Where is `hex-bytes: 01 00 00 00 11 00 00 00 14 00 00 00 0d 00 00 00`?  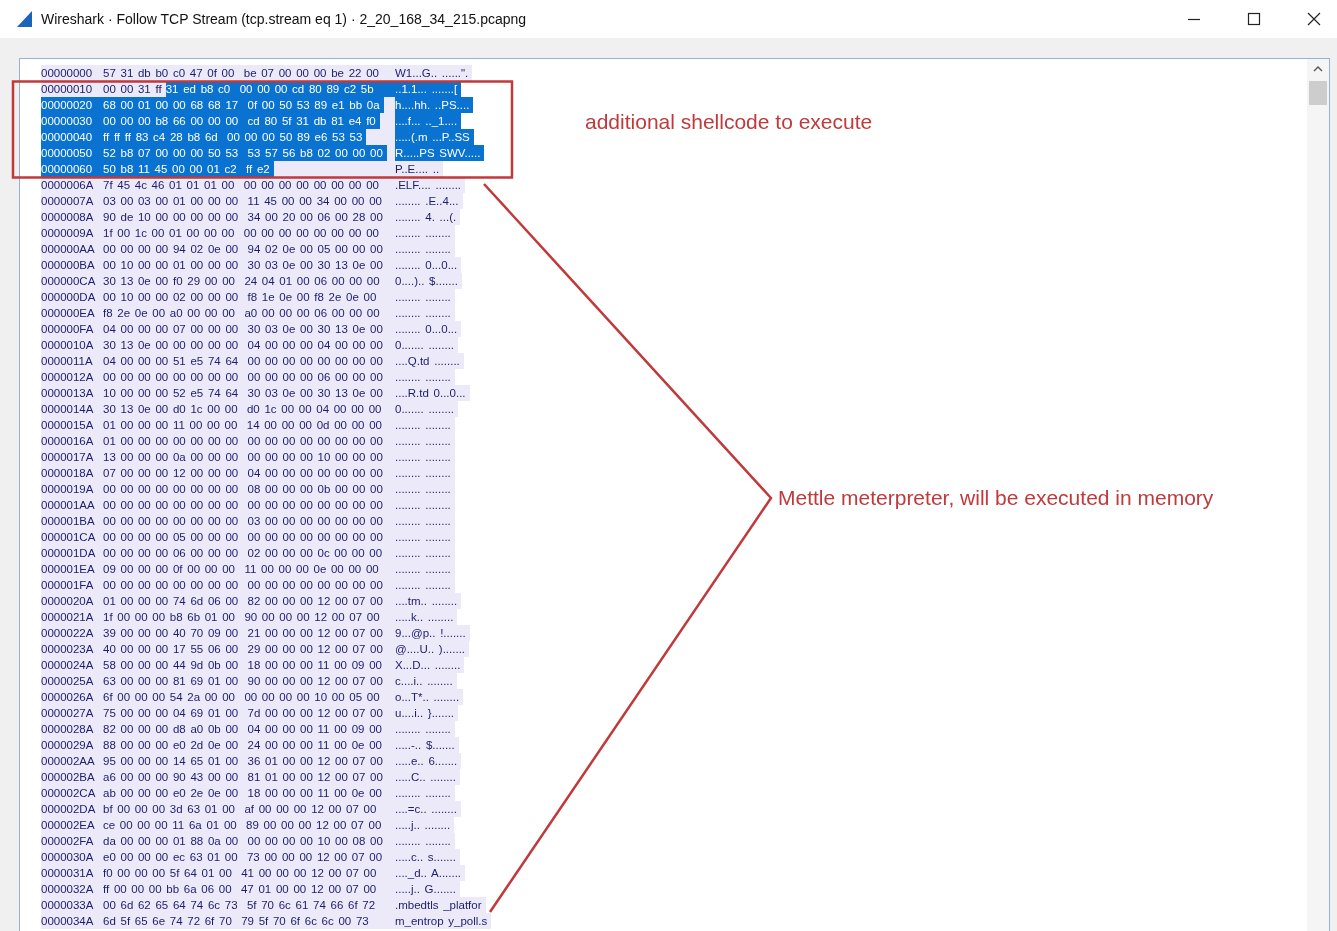 hex-bytes: 01 00 00 00 11 00 00 00 14 00 00 00 0d 00 00 00 is located at coordinates (243, 425).